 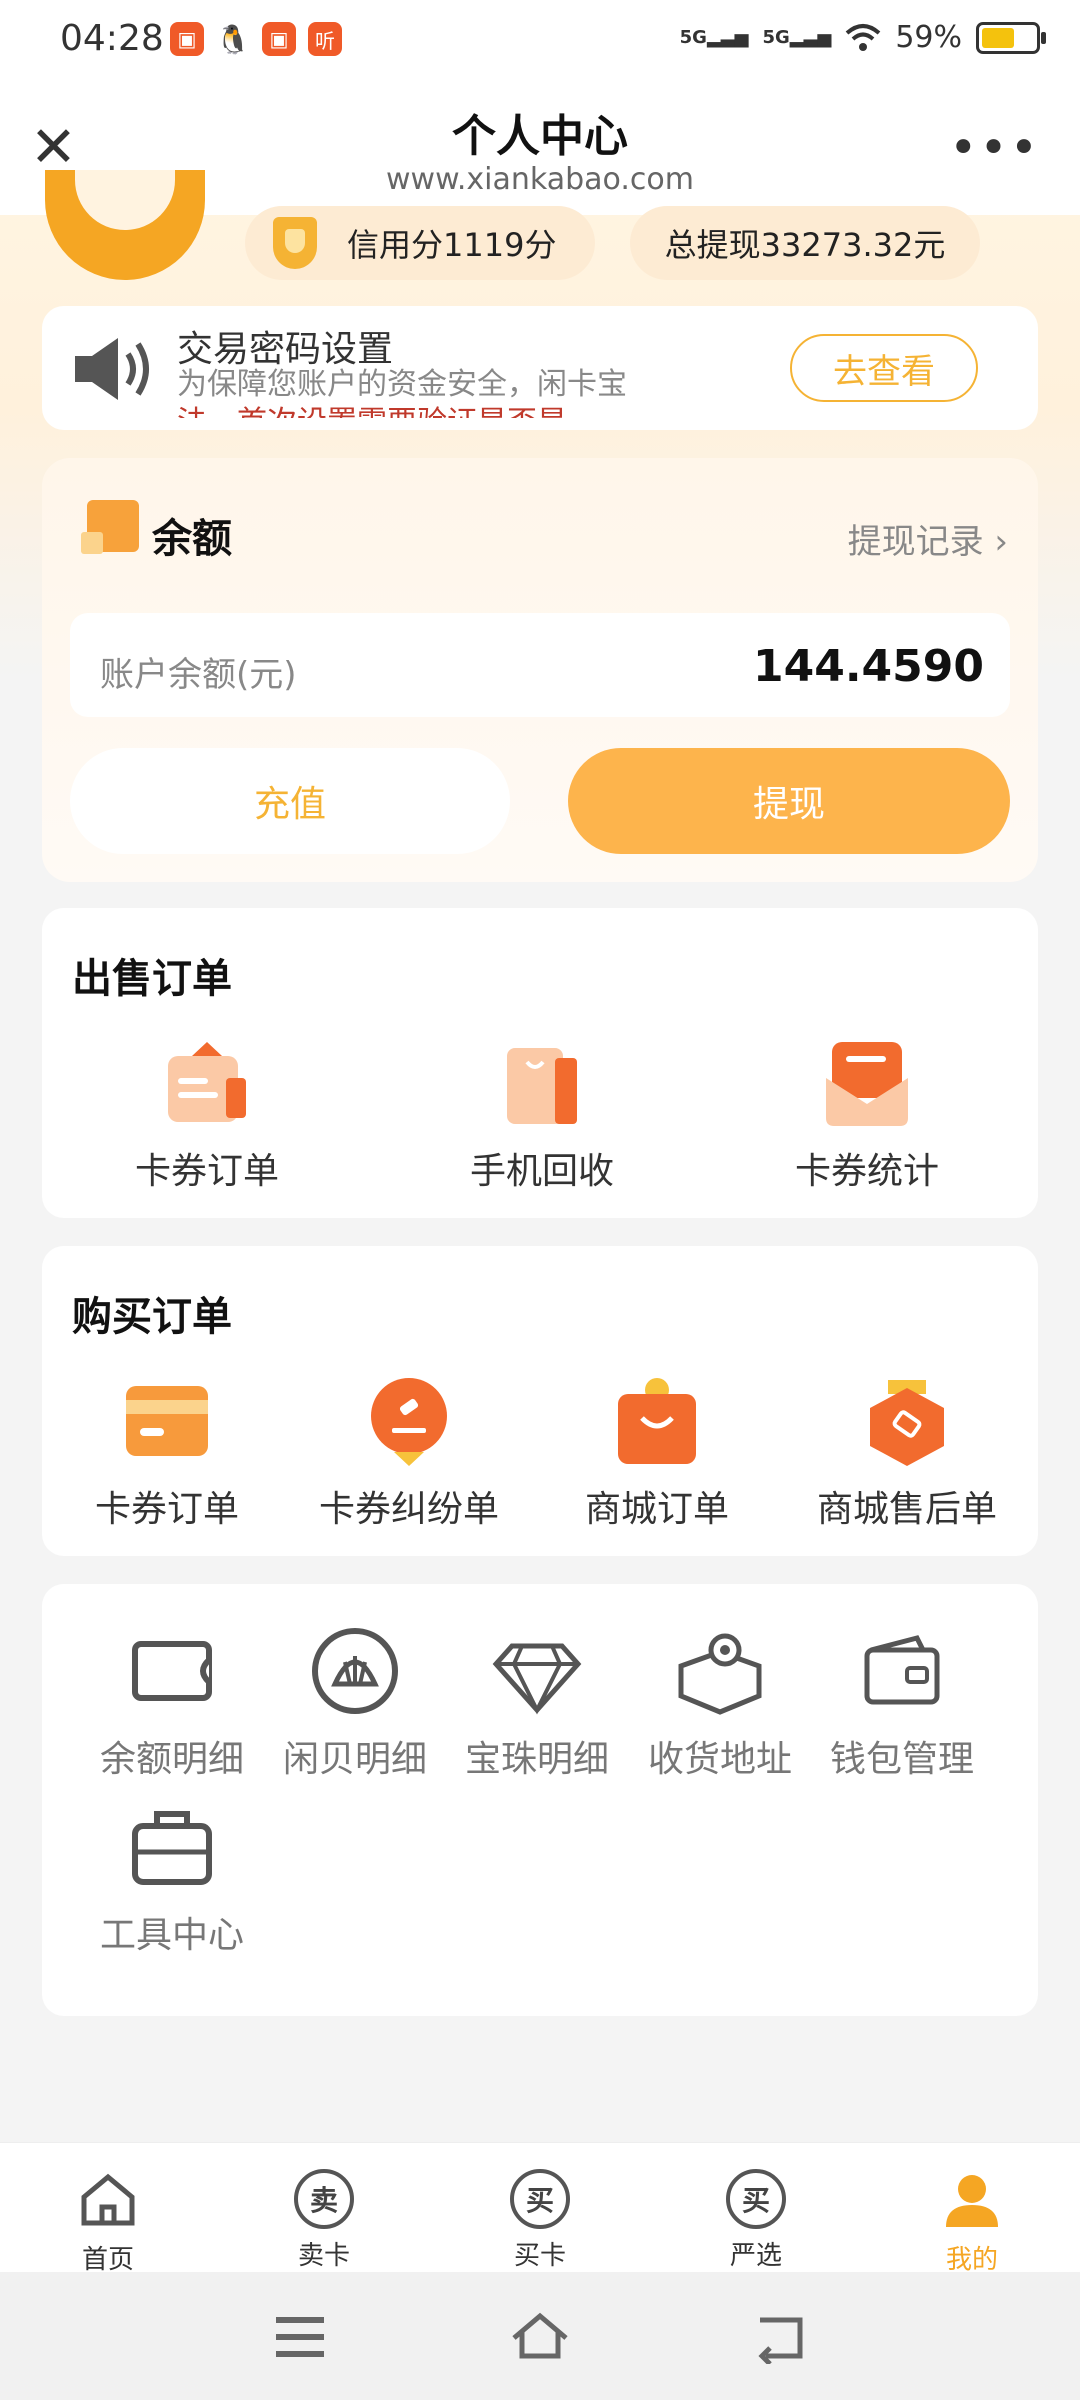 What do you see at coordinates (1011, 37) in the screenshot?
I see `battery-icon` at bounding box center [1011, 37].